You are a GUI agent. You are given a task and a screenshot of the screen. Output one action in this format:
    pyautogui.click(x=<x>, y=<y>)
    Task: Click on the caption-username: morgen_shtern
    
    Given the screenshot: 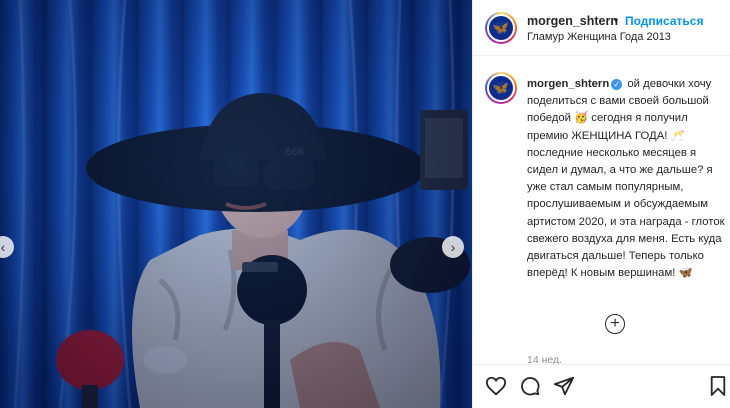 What is the action you would take?
    pyautogui.click(x=568, y=84)
    